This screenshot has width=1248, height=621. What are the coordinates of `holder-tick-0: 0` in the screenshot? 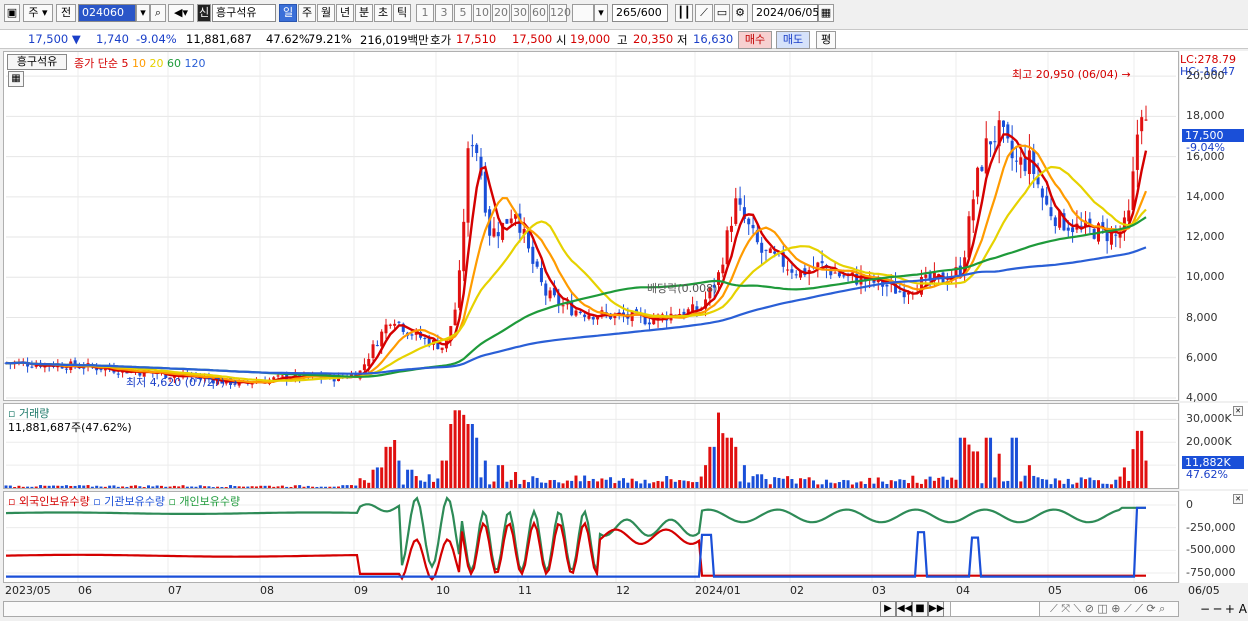 It's located at (1189, 505).